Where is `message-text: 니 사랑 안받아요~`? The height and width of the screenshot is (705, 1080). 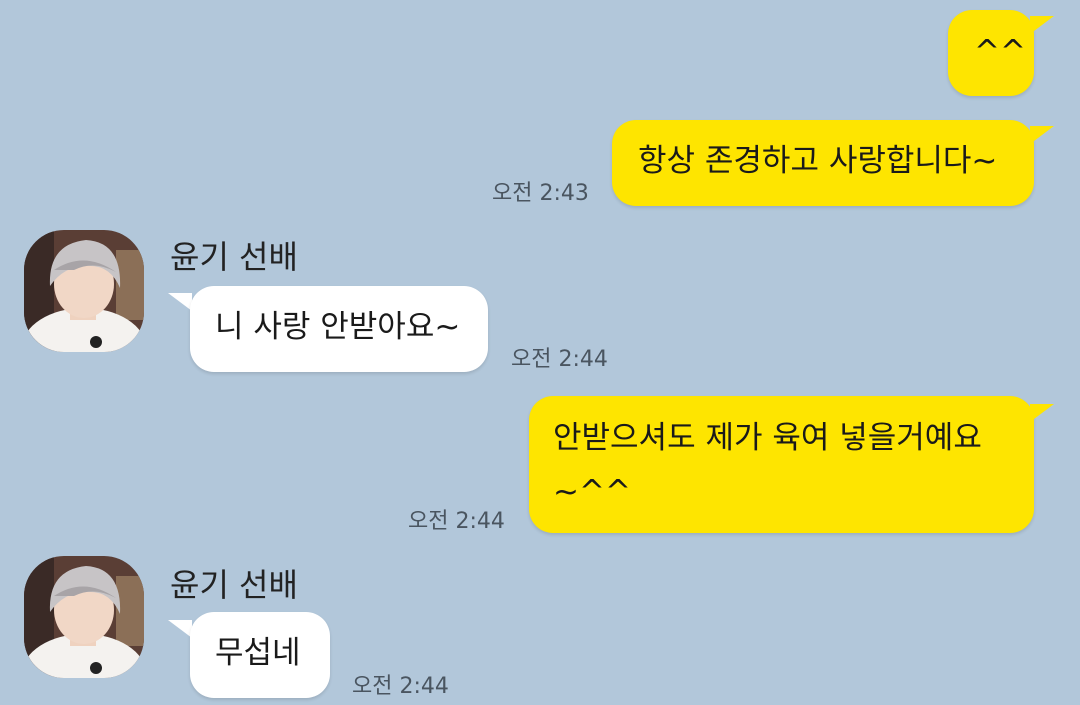 message-text: 니 사랑 안받아요~ is located at coordinates (338, 327).